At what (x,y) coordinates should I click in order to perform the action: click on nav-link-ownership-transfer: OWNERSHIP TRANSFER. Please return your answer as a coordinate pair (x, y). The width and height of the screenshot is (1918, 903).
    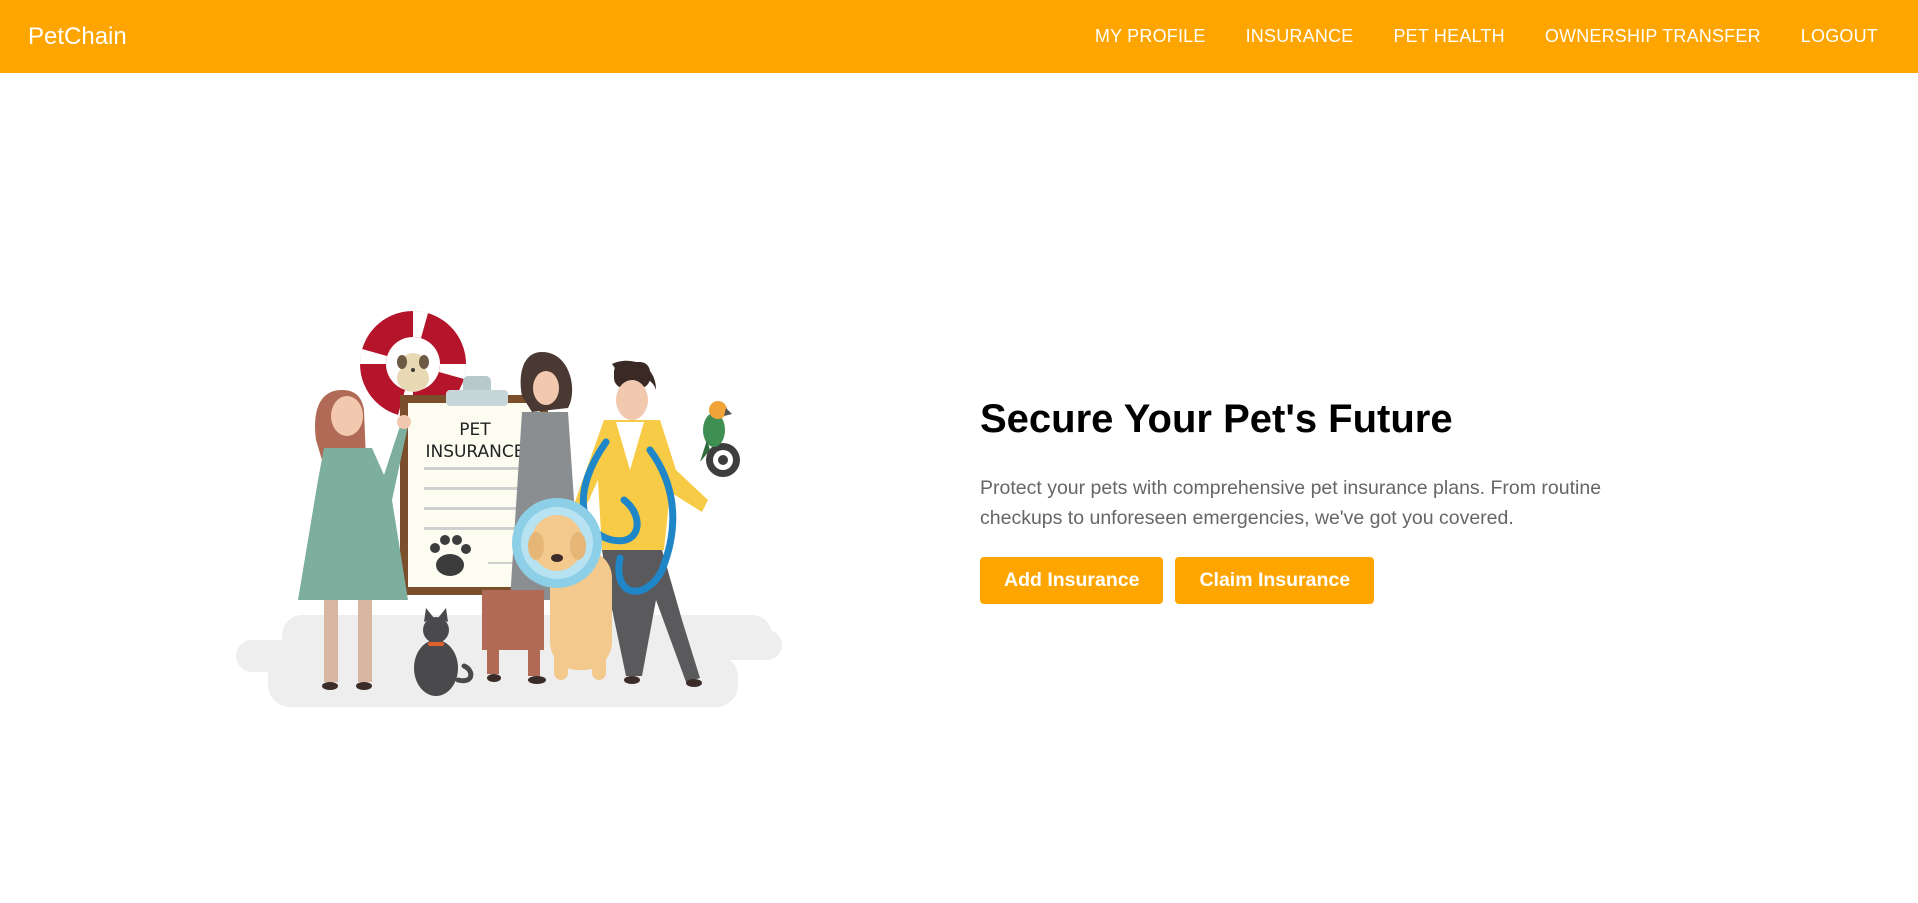
    Looking at the image, I should click on (1653, 36).